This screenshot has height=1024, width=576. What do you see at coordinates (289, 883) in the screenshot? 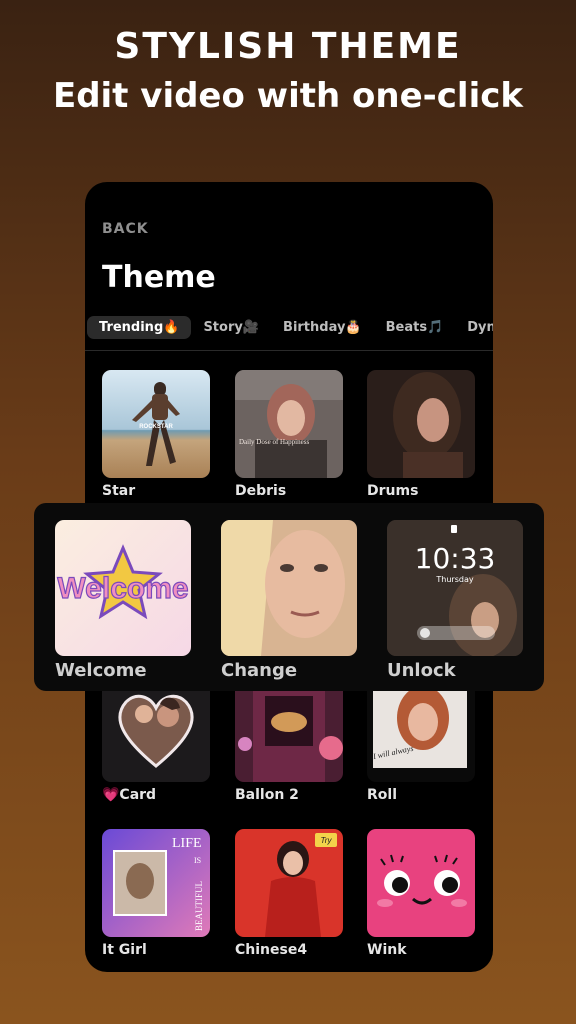
I see `chinese4-thumbnail: Try` at bounding box center [289, 883].